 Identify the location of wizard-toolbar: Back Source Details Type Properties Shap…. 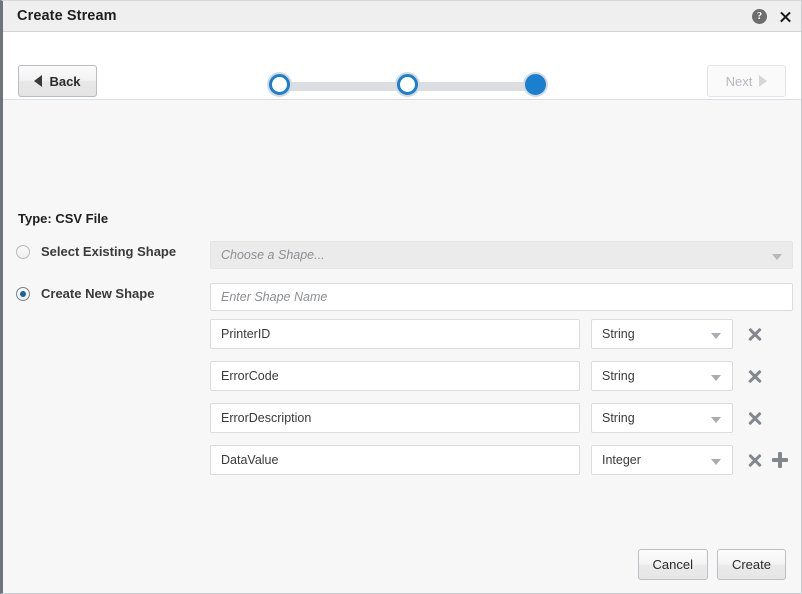
(402, 73).